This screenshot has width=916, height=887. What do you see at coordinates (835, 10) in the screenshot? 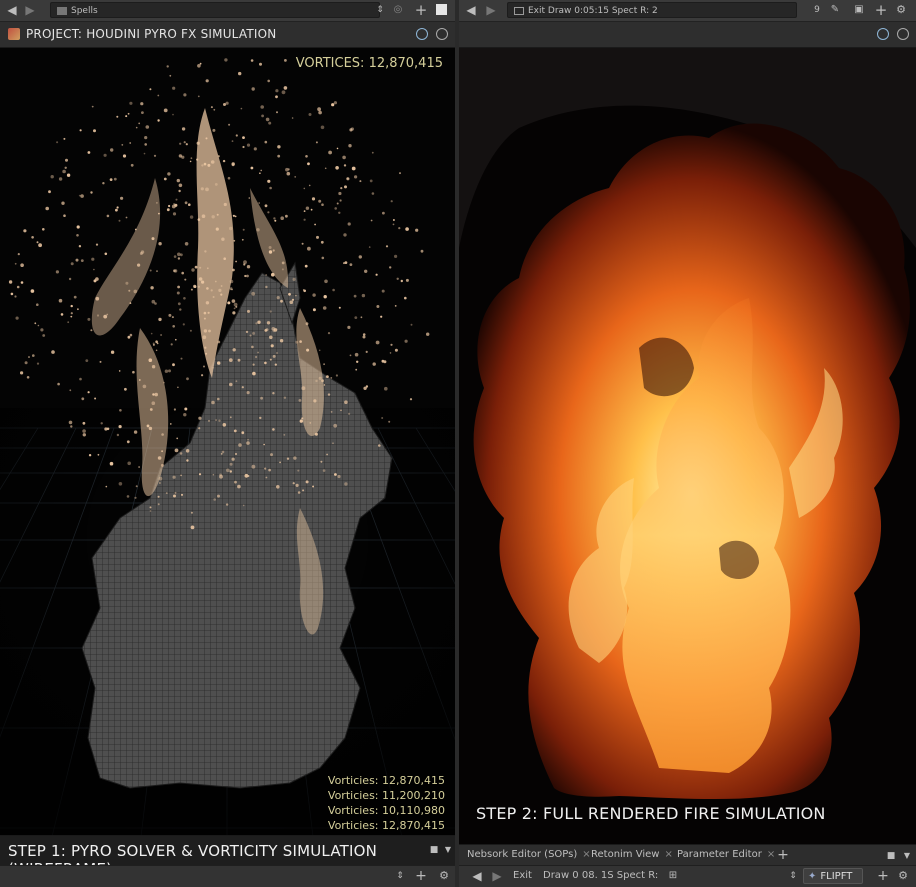
I see `camera-icon: ✎` at bounding box center [835, 10].